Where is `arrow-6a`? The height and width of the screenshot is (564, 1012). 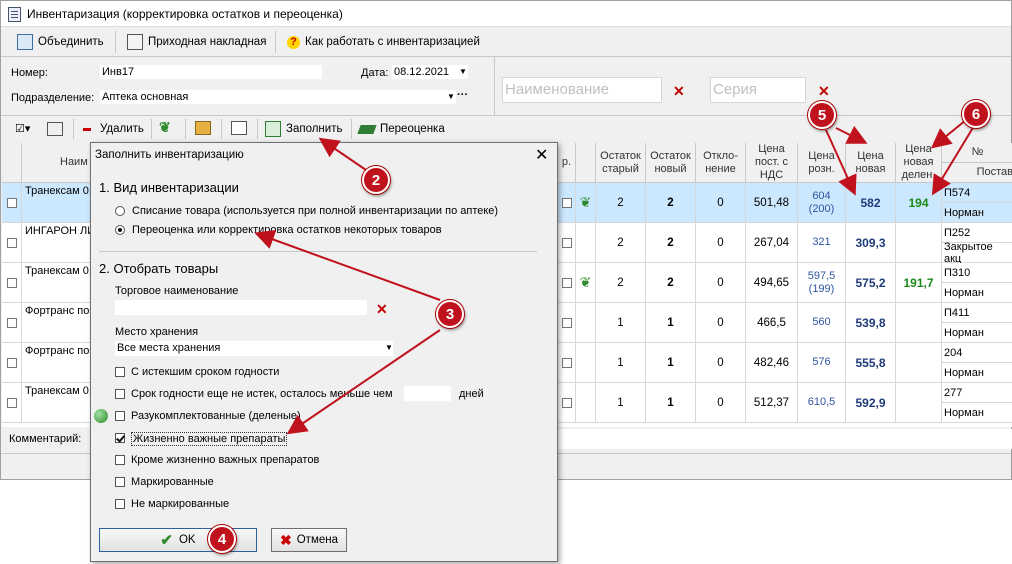
arrow-6a is located at coordinates (948, 134).